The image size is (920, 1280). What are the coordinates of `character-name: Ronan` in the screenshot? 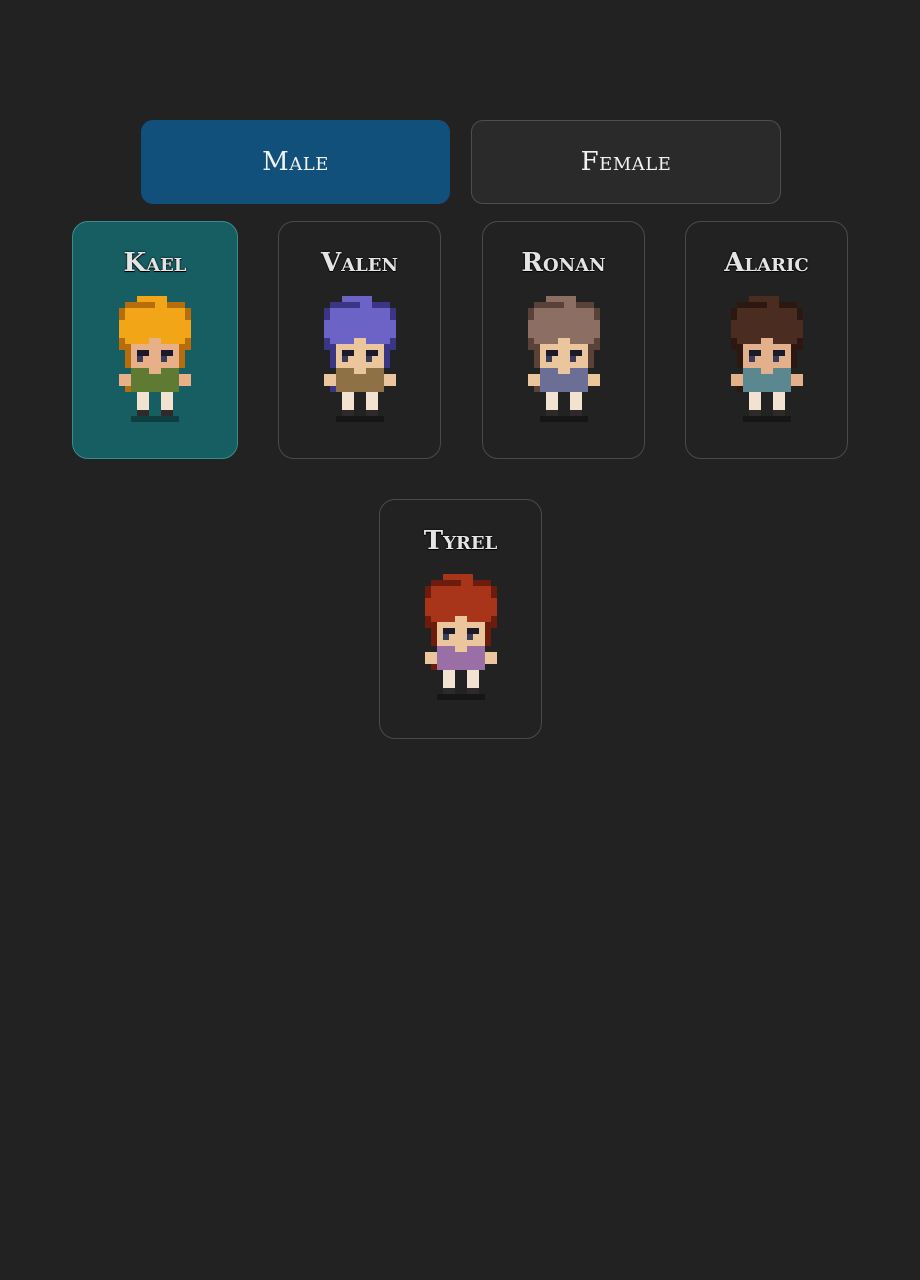 It's located at (563, 263).